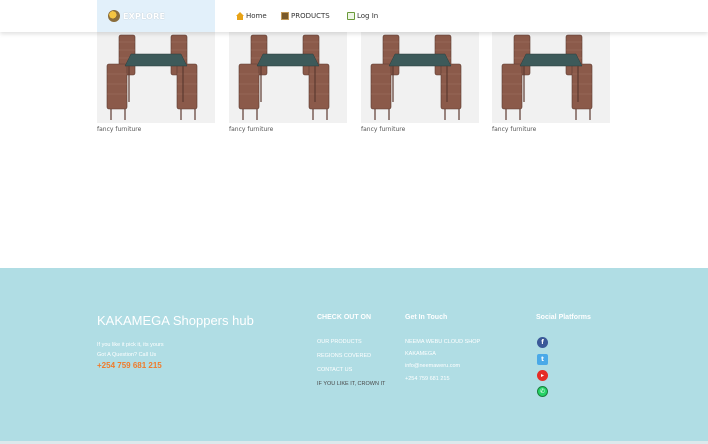 This screenshot has height=444, width=708. I want to click on home-icon, so click(240, 16).